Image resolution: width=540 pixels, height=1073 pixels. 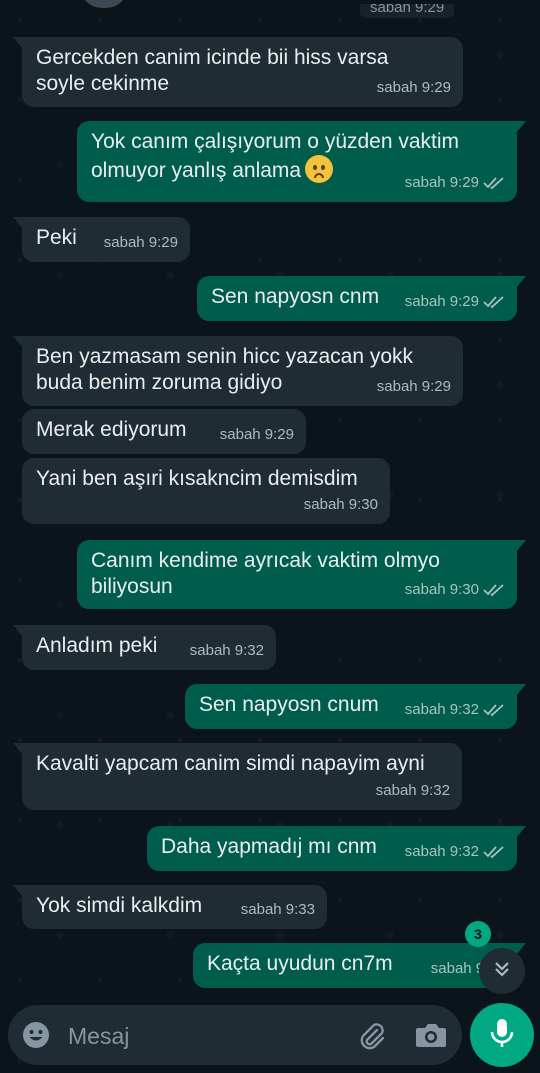 I want to click on message-text: Sen napyosn cnm, so click(x=295, y=296).